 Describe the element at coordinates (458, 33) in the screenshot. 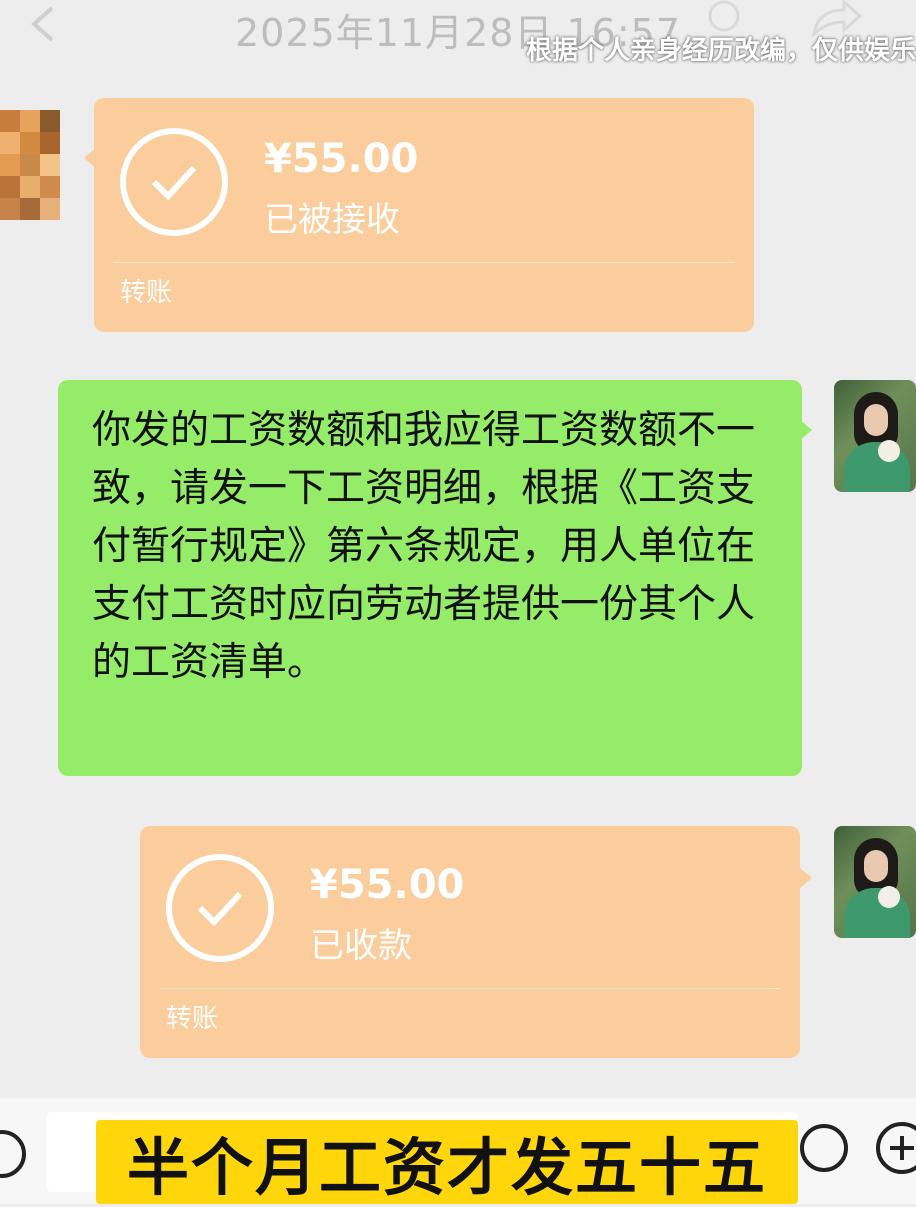

I see `chat-header: 2025年11月28日 16:57 根据个人亲身经历改编，仅供娱乐` at that location.